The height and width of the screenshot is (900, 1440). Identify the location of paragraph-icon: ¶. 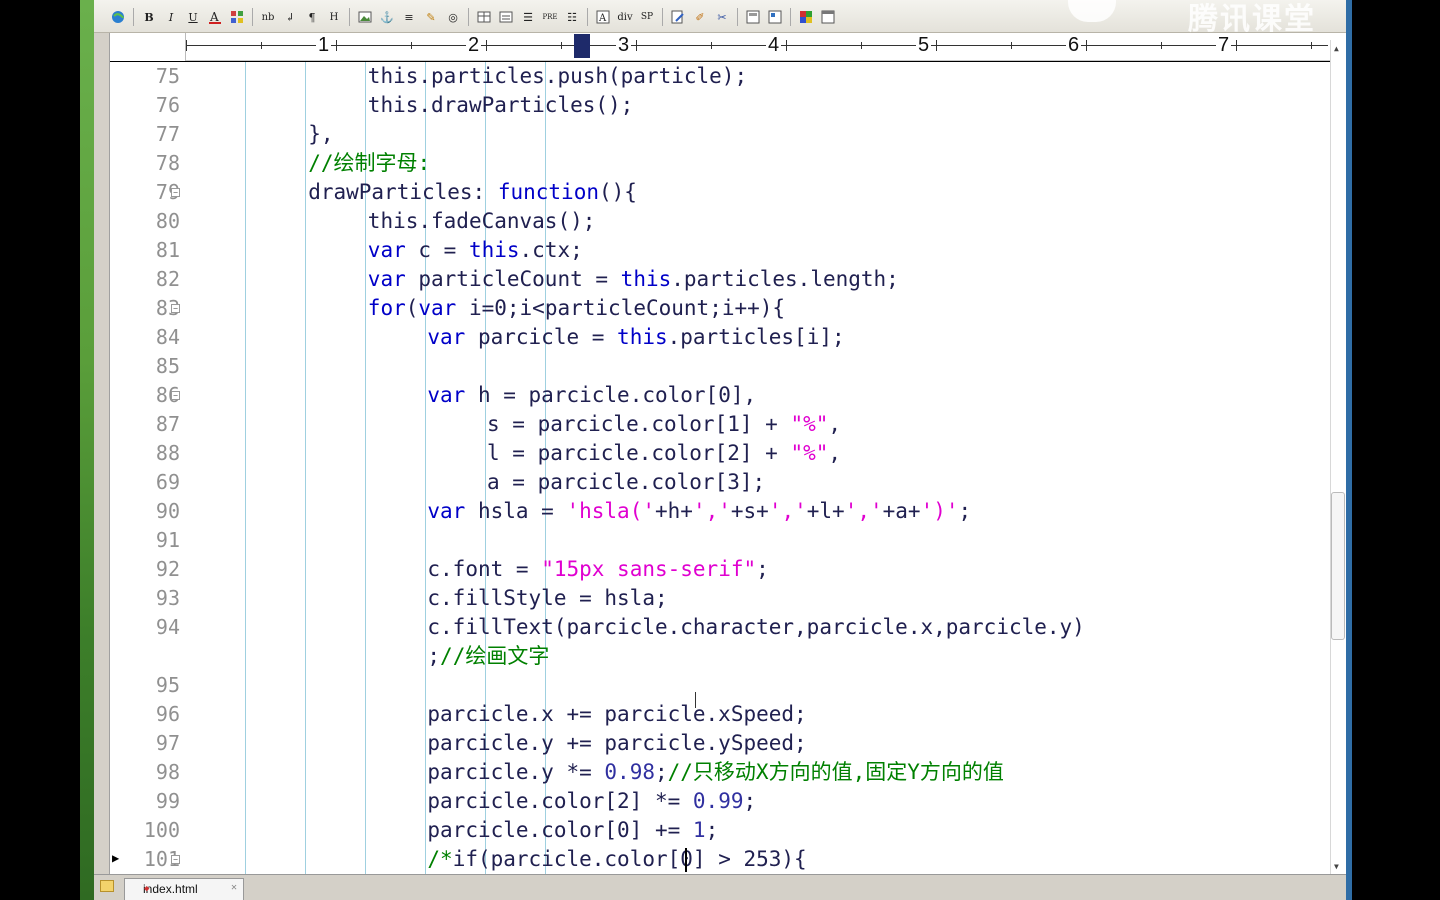
(312, 17).